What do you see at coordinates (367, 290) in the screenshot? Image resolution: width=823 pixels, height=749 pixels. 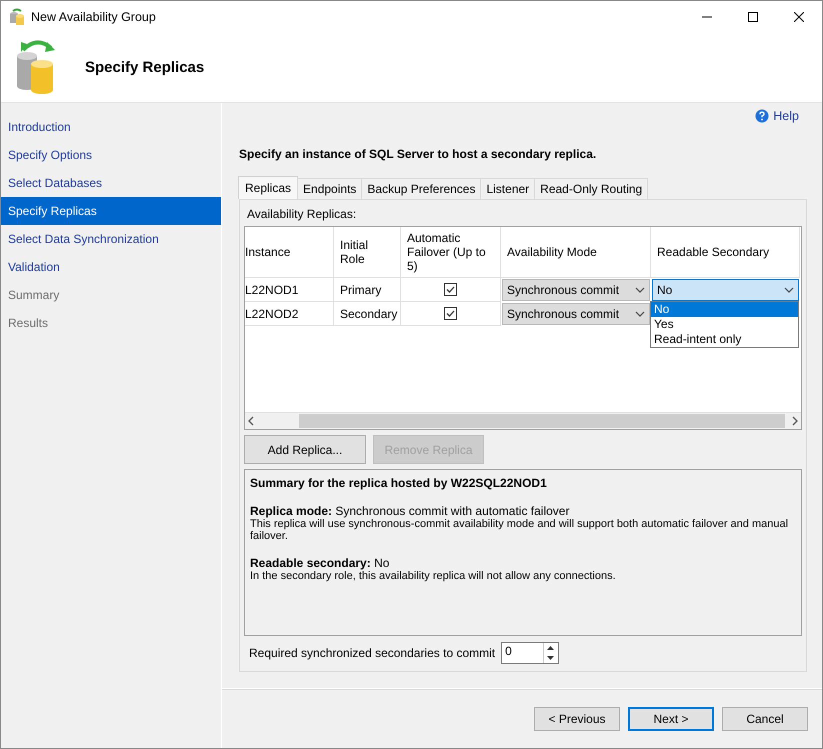 I see `table-cell: Primary` at bounding box center [367, 290].